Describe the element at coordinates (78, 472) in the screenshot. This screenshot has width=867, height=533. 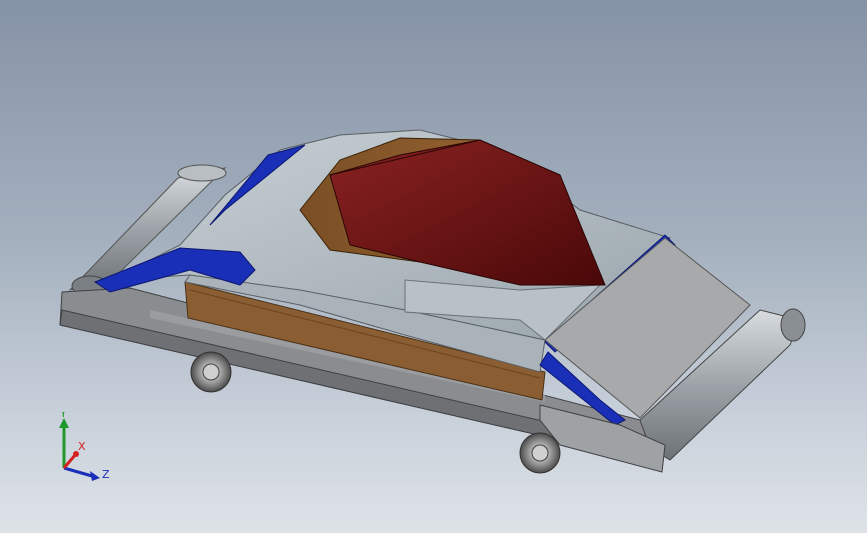
I see `z-axis-line` at that location.